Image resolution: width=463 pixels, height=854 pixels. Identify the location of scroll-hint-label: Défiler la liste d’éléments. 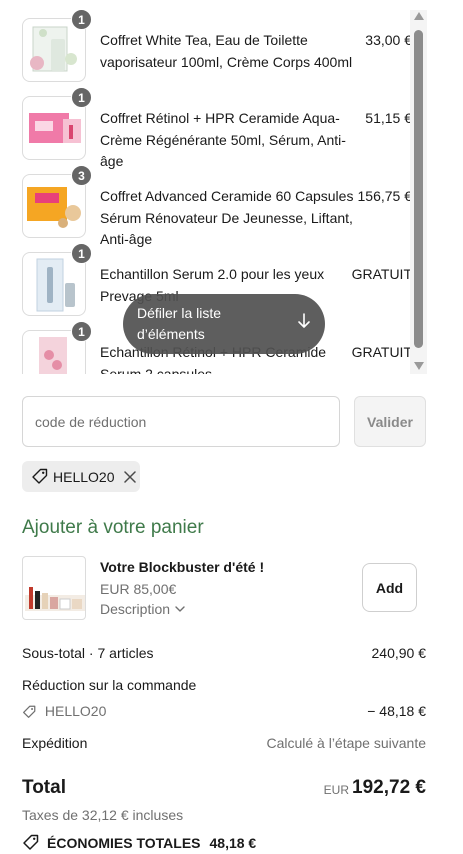
(179, 323).